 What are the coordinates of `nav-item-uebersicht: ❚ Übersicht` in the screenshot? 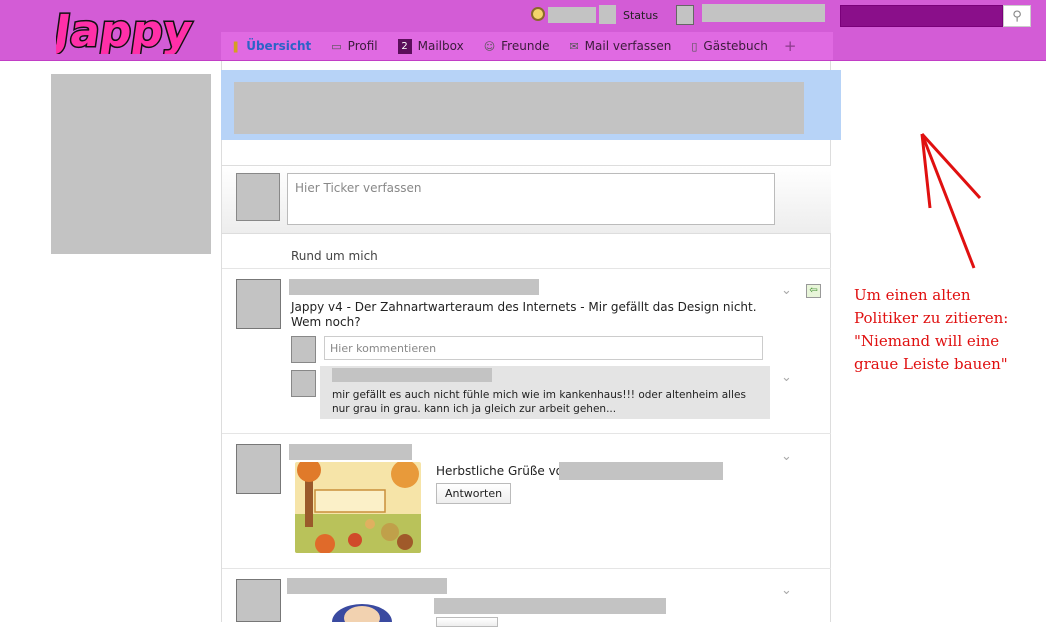 It's located at (271, 46).